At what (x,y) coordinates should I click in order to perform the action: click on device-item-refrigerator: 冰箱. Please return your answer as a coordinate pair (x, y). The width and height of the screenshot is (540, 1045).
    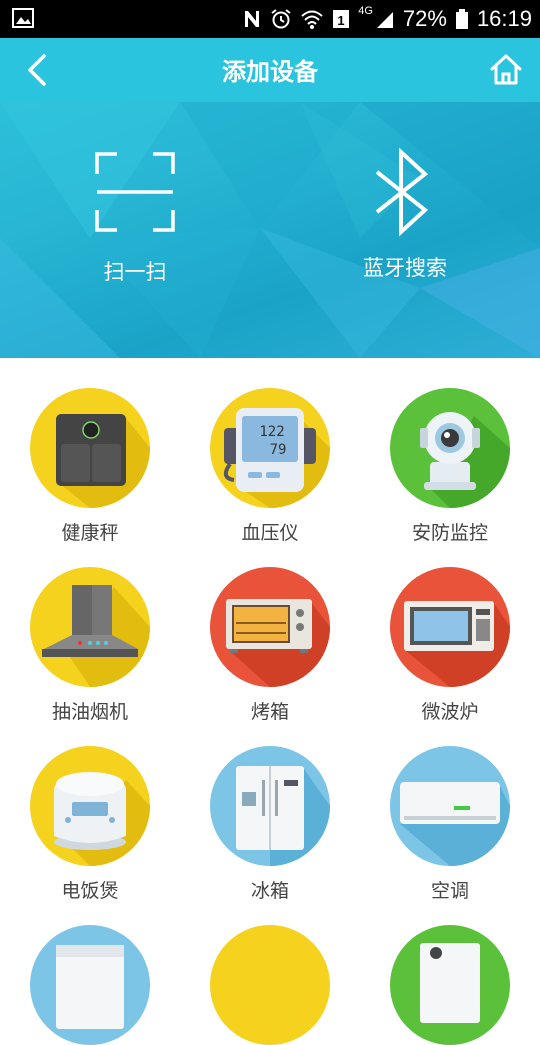
    Looking at the image, I should click on (270, 824).